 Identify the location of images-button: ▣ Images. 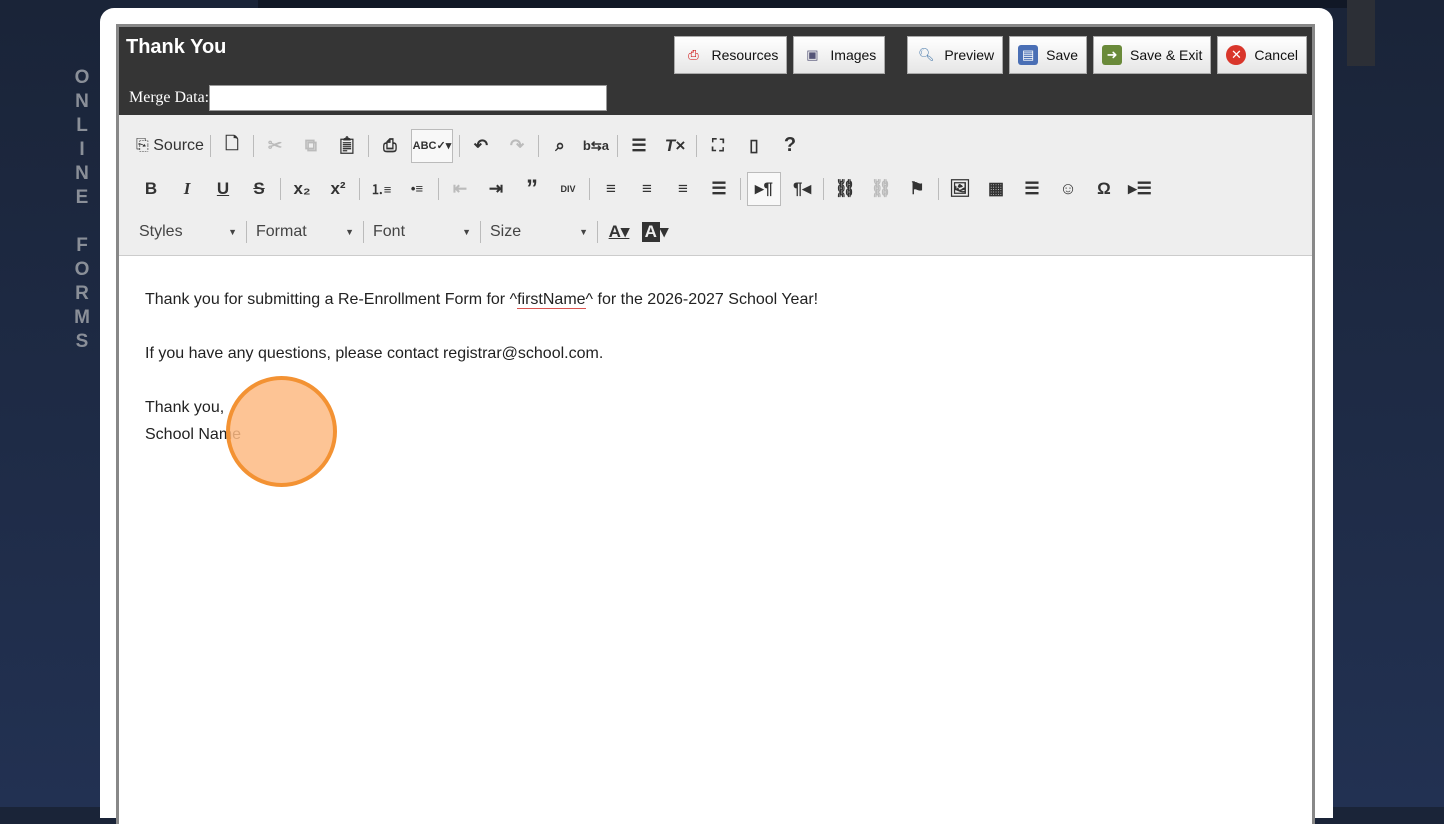
(839, 55).